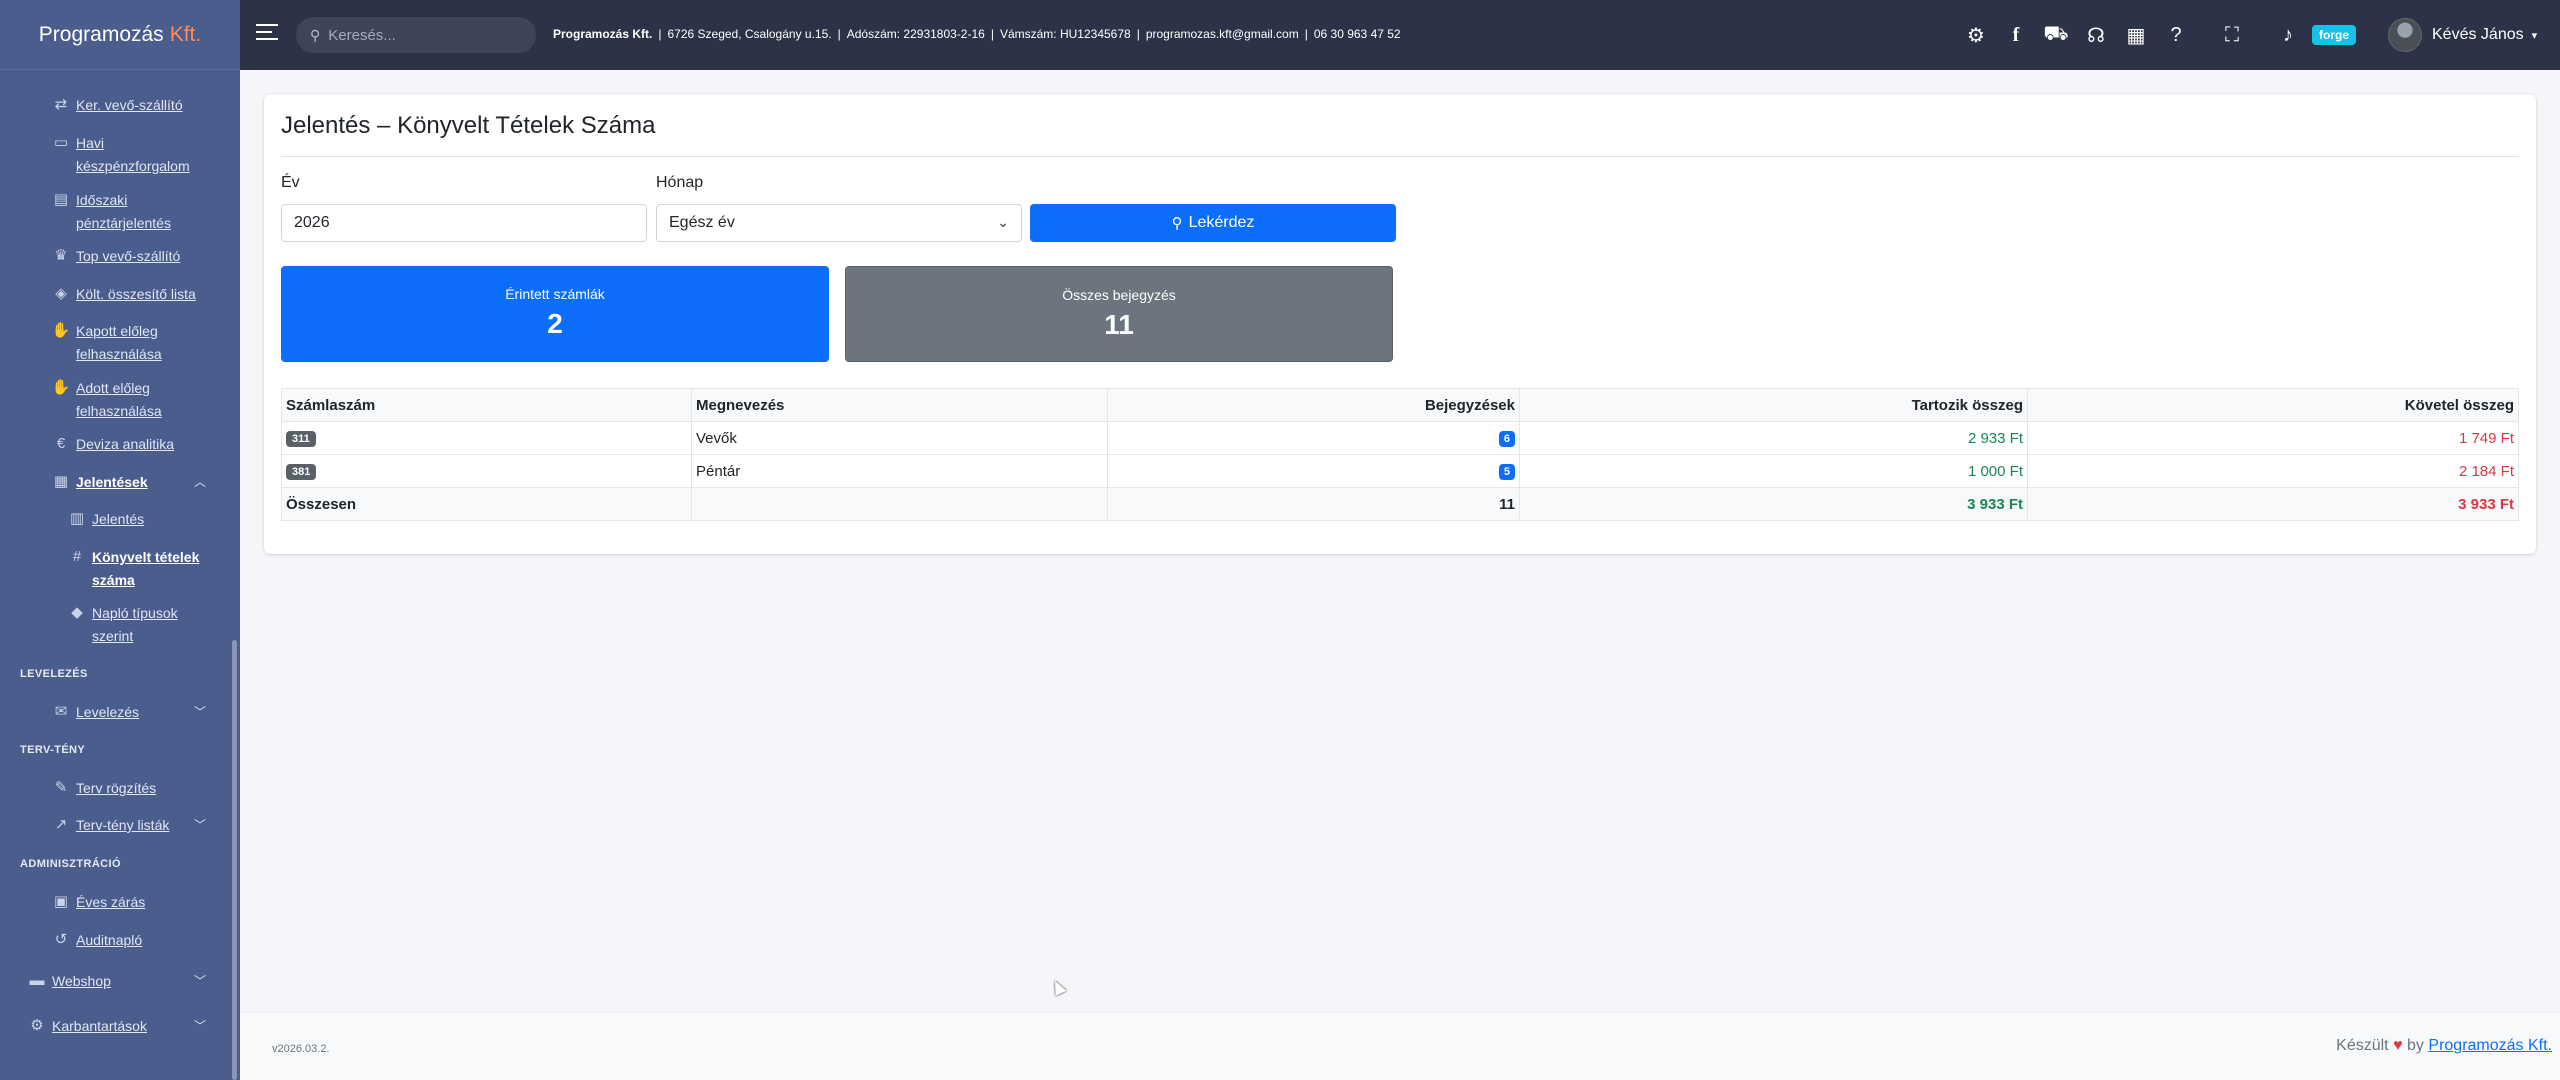 The width and height of the screenshot is (2560, 1080). Describe the element at coordinates (90, 400) in the screenshot. I see `sidebar-item-adott-eloleg: ✋ Adott előleg felhasználása` at that location.